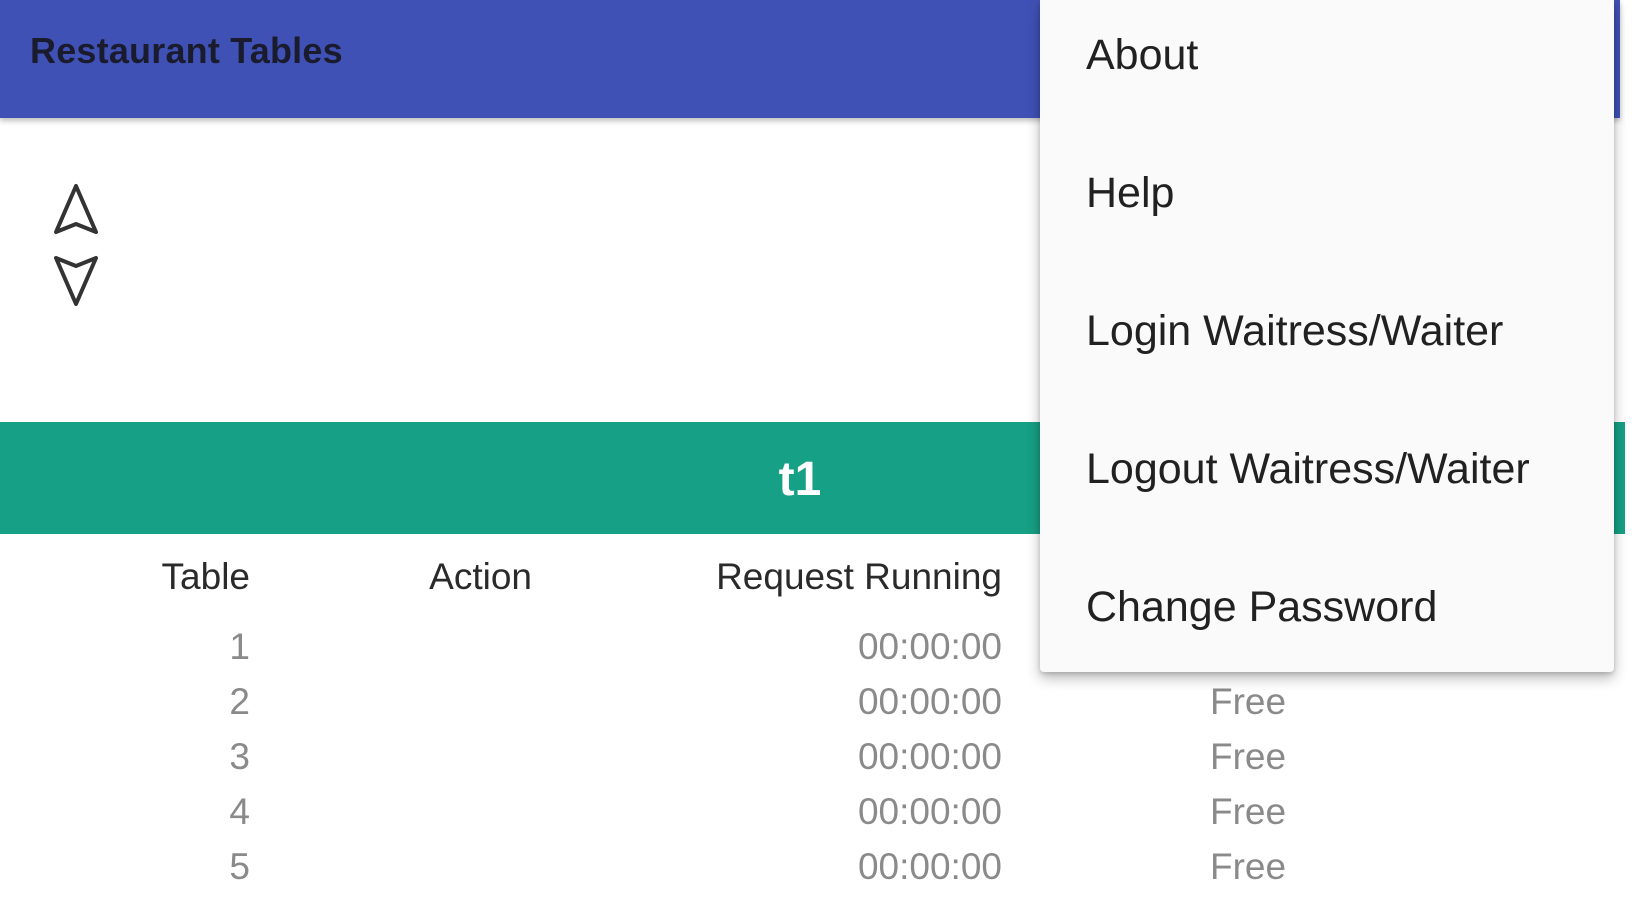  I want to click on triangle-up-outline-icon, so click(76, 209).